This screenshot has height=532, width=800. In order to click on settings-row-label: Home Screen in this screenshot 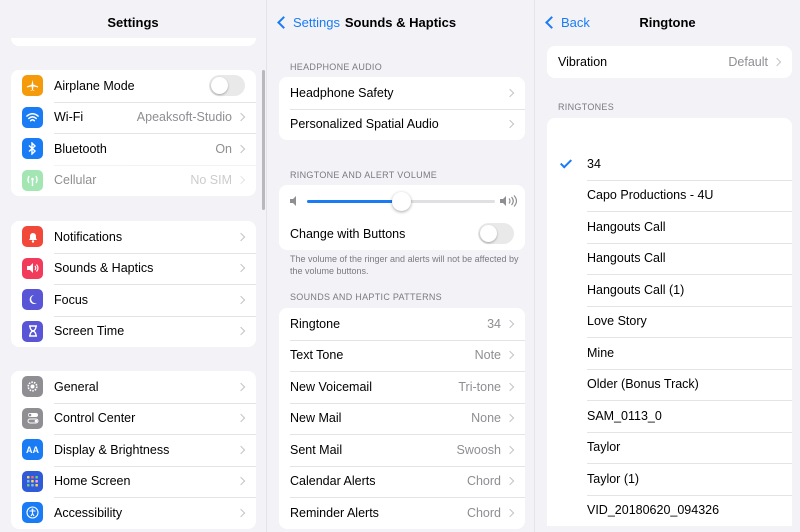, I will do `click(92, 481)`.